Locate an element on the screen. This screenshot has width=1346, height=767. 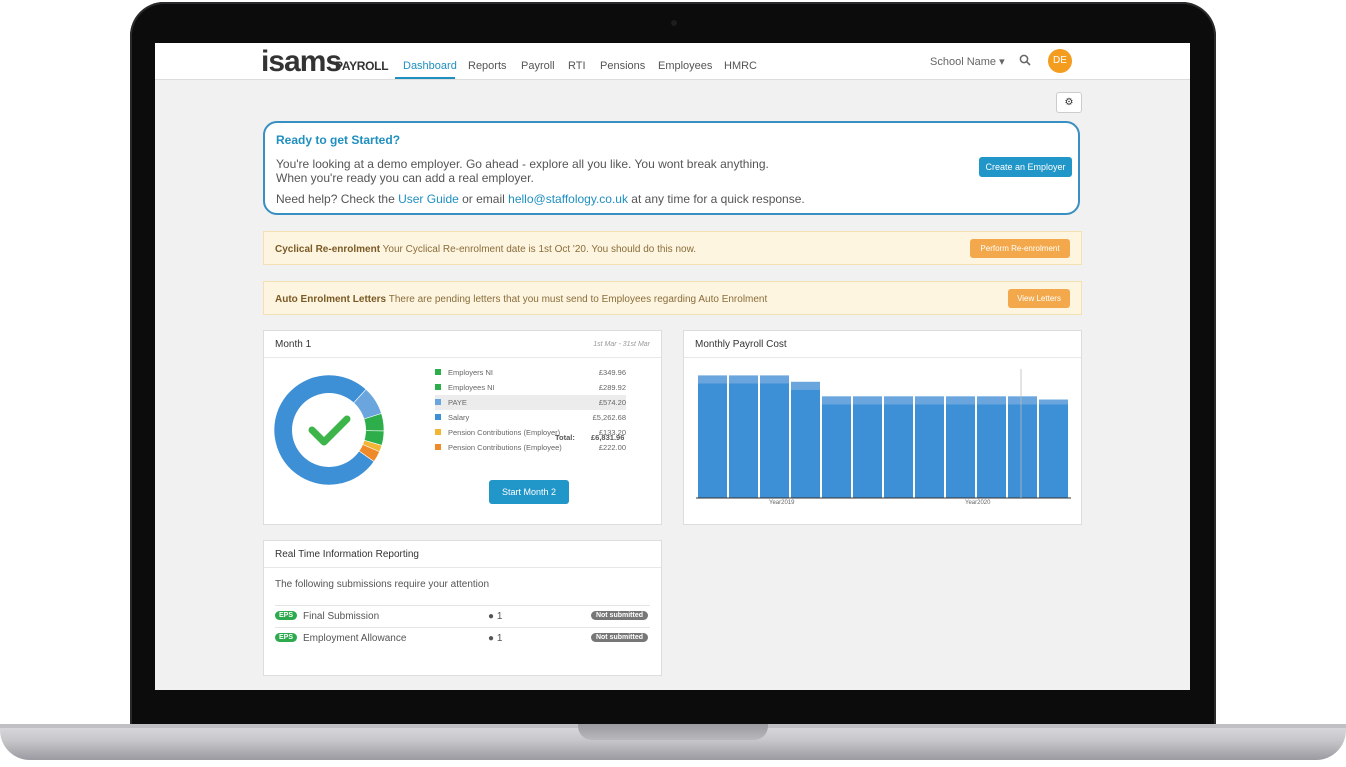
perform-re-enrolment-button: Perform Re-enrolment is located at coordinates (1020, 248).